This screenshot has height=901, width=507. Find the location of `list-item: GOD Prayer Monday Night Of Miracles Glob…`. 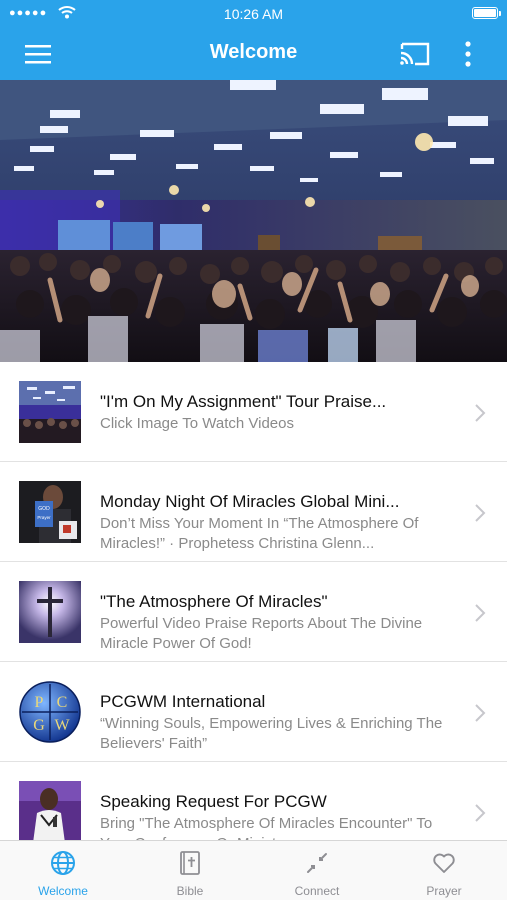

list-item: GOD Prayer Monday Night Of Miracles Glob… is located at coordinates (253, 512).